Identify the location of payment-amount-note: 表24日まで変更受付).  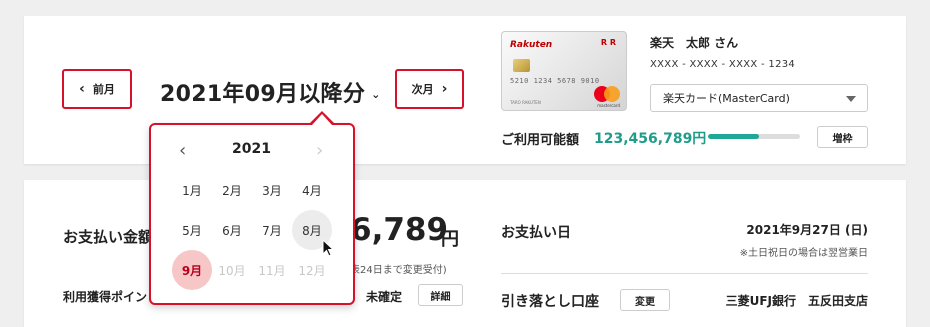
(398, 270).